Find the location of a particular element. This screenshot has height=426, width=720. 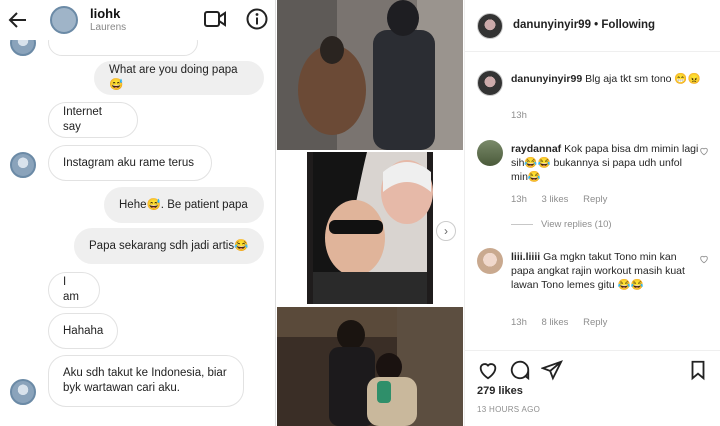

message-bubble-outgoing: Hehe😅. Be patient papa is located at coordinates (184, 205).